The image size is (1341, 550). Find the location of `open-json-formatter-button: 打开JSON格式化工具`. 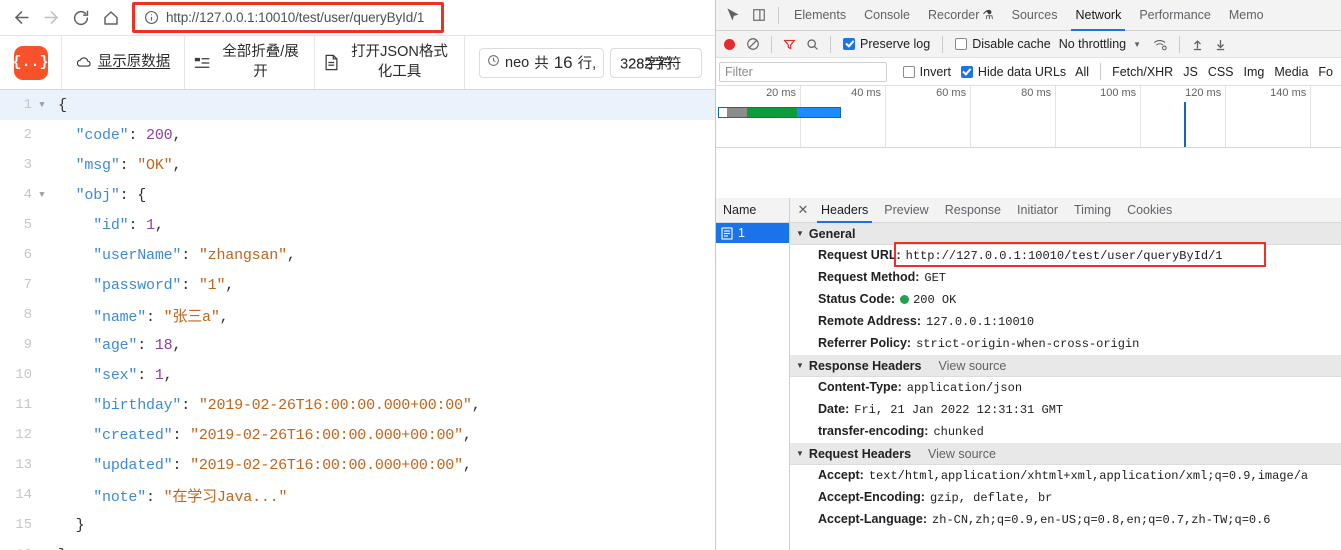

open-json-formatter-button: 打开JSON格式化工具 is located at coordinates (390, 62).